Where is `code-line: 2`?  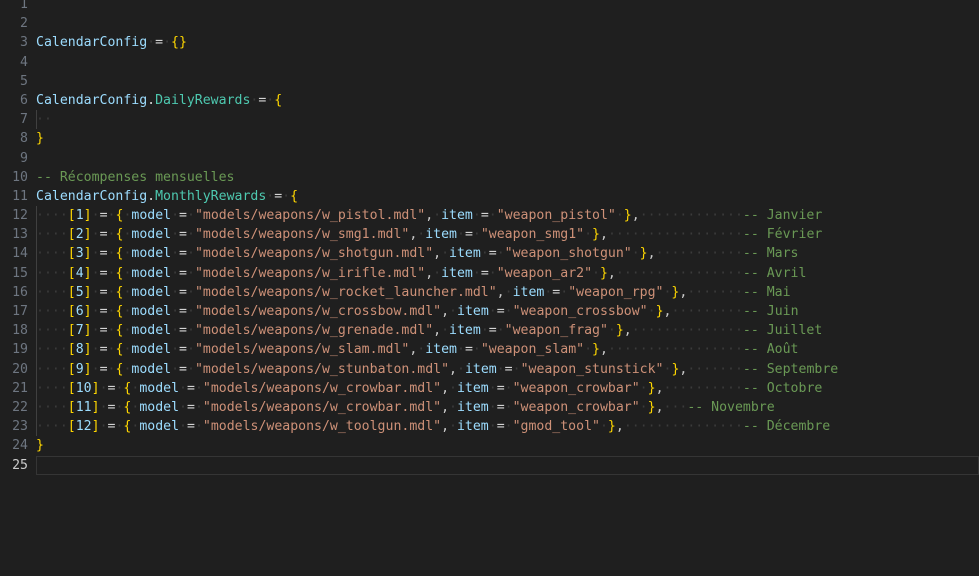 code-line: 2 is located at coordinates (489, 23).